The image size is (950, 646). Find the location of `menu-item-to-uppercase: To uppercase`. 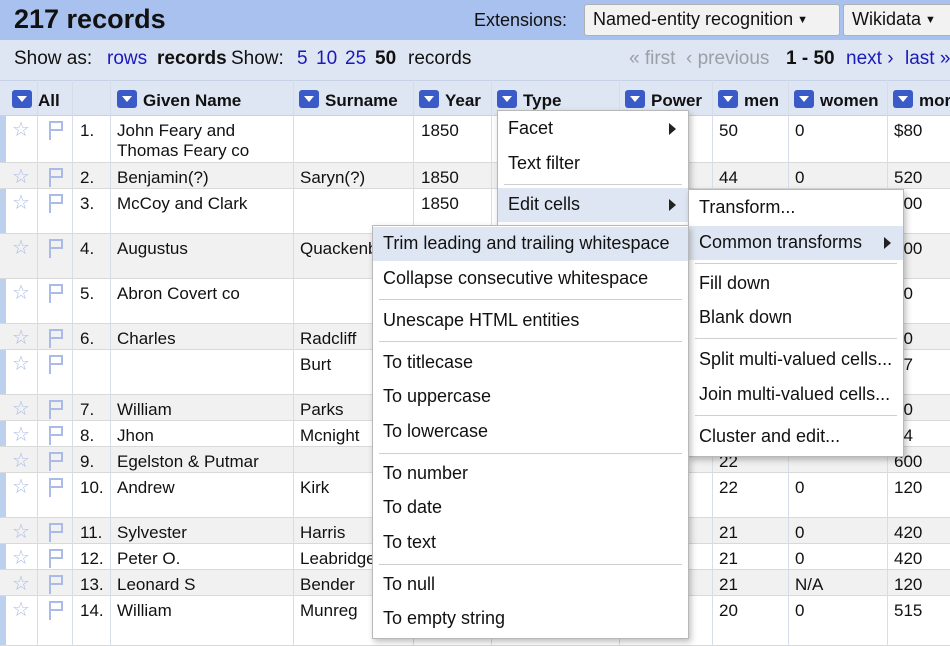

menu-item-to-uppercase: To uppercase is located at coordinates (530, 397).